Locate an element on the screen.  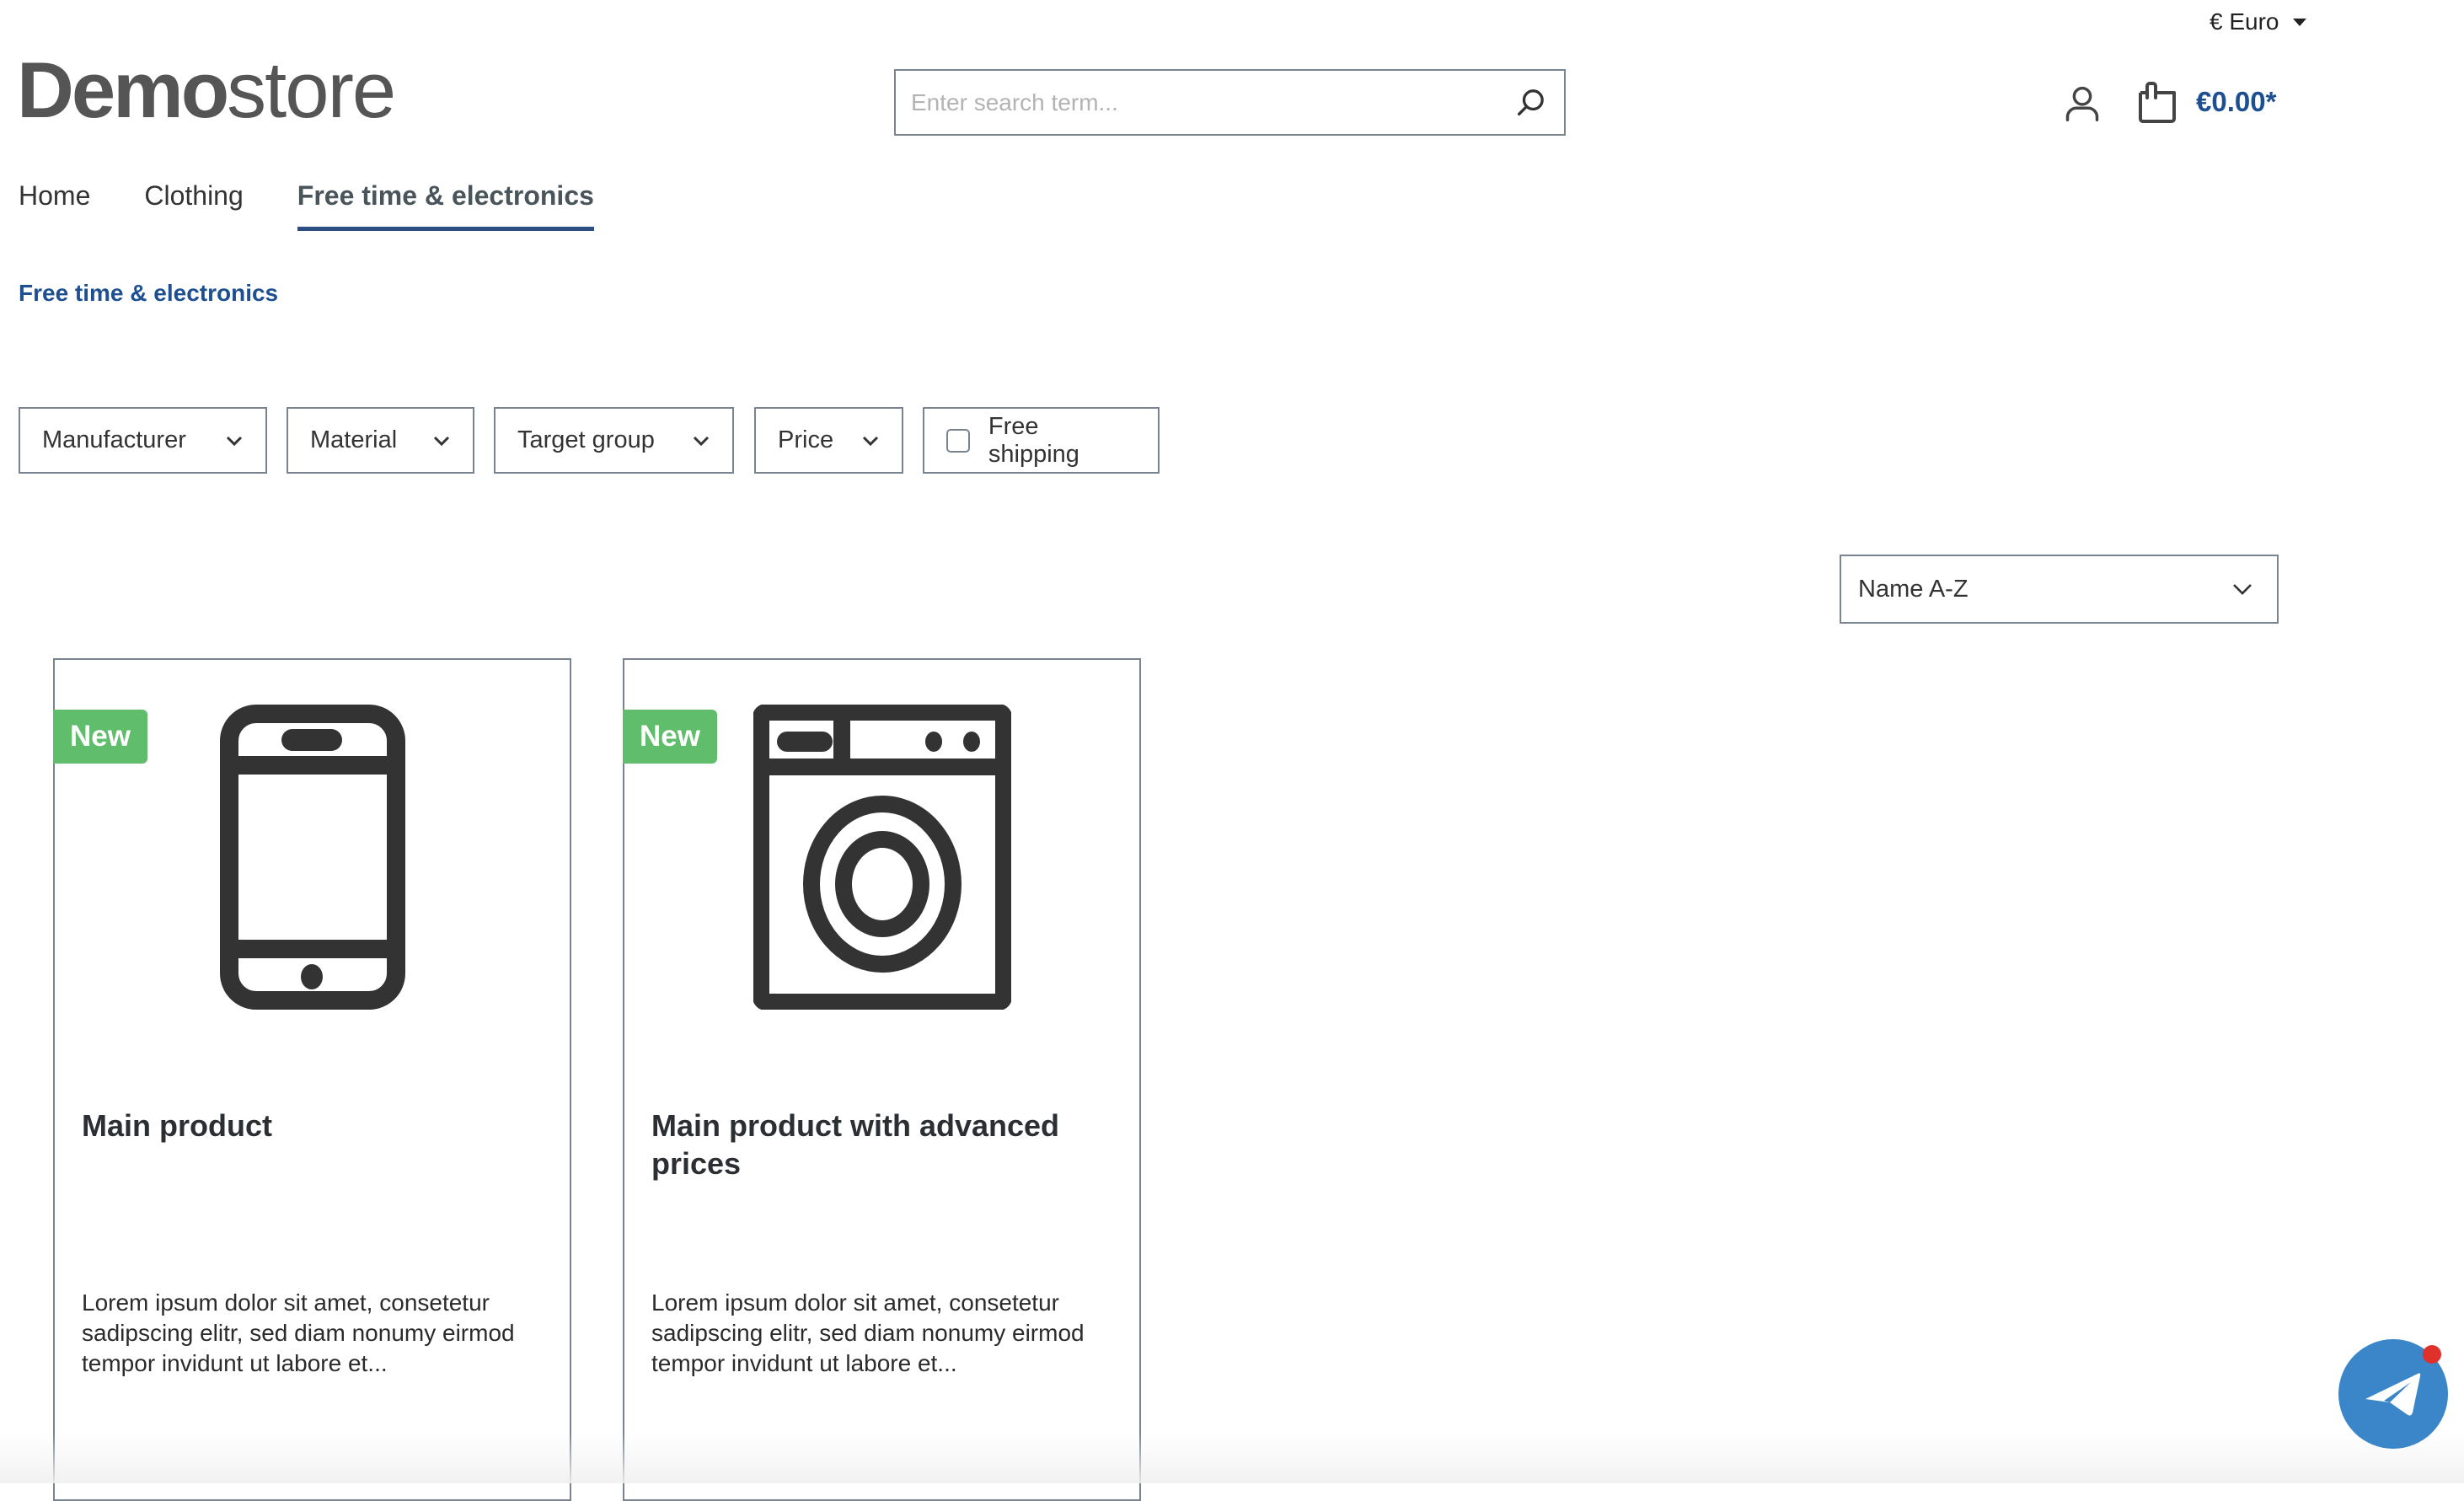
free-shipping-checkbox is located at coordinates (958, 440).